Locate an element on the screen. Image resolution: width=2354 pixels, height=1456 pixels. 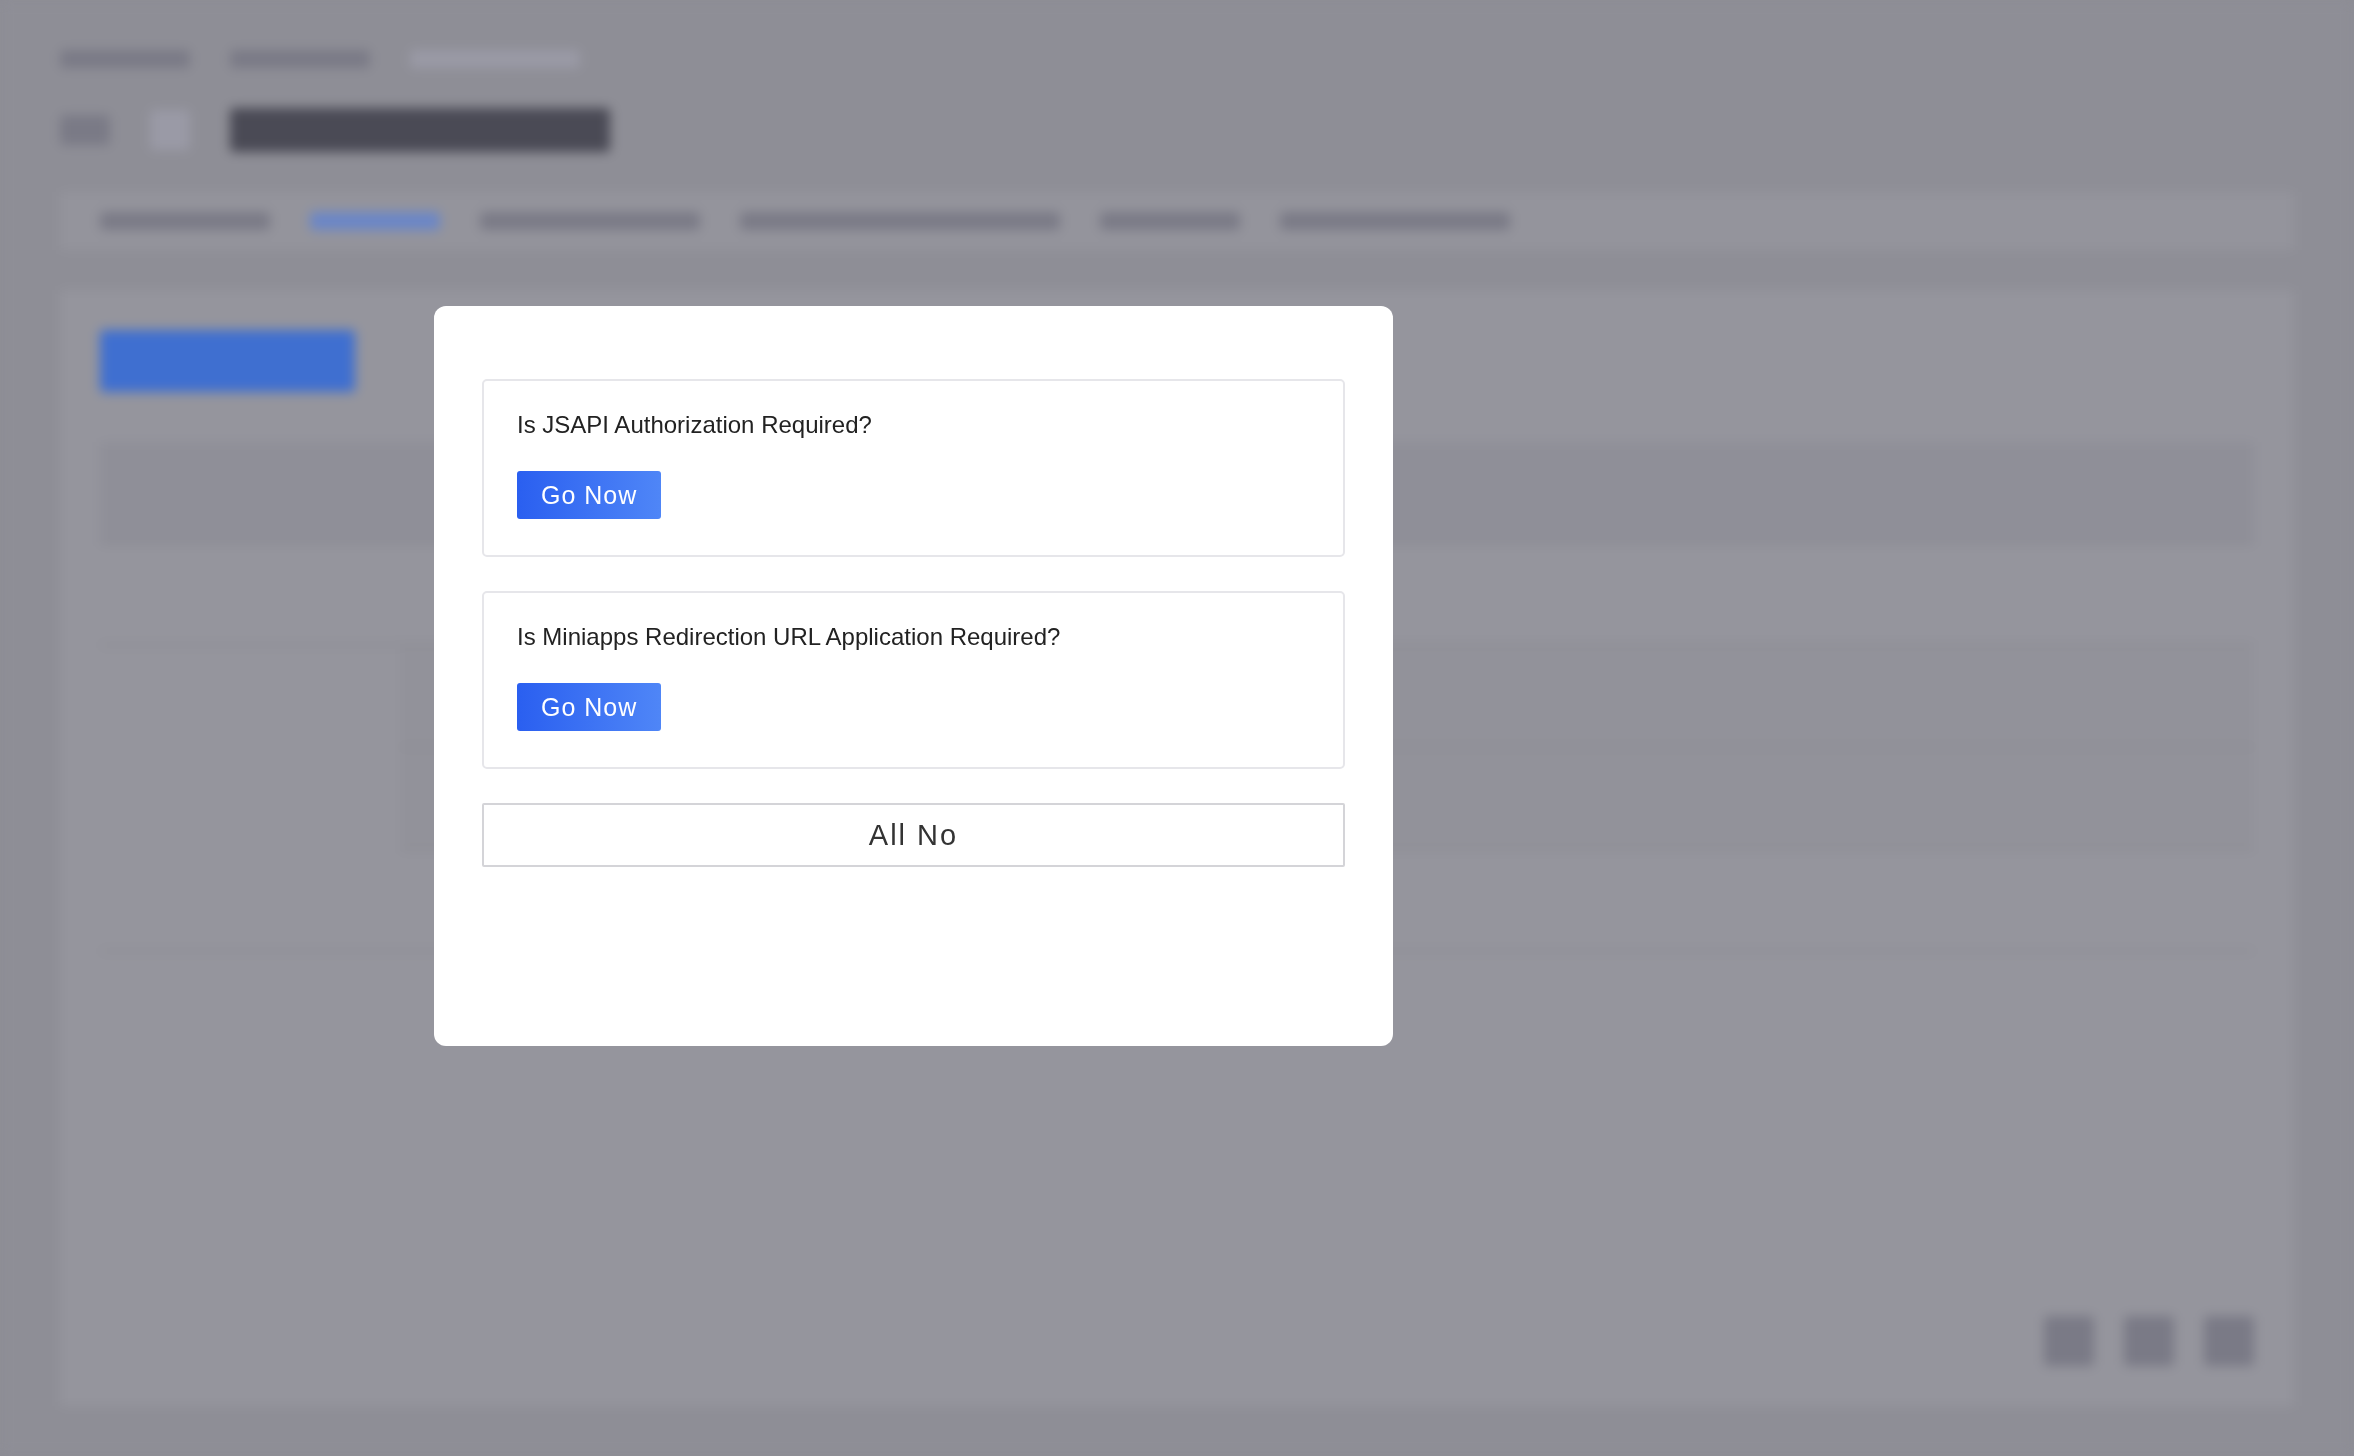
question-text: Is Miniapps Redirection URL Application Required? is located at coordinates (789, 637).